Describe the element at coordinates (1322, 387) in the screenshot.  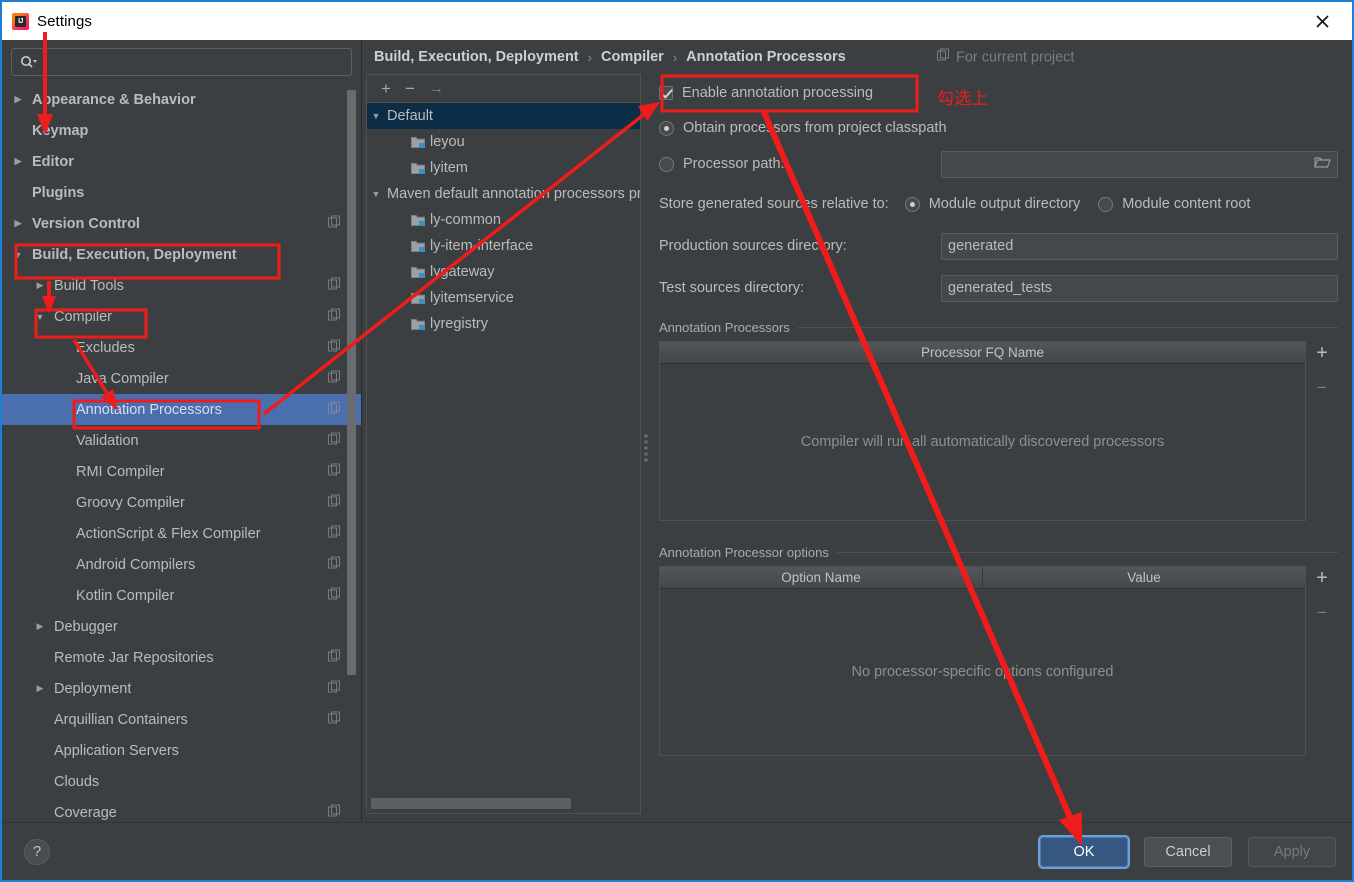
I see `remove-processor-button: −` at that location.